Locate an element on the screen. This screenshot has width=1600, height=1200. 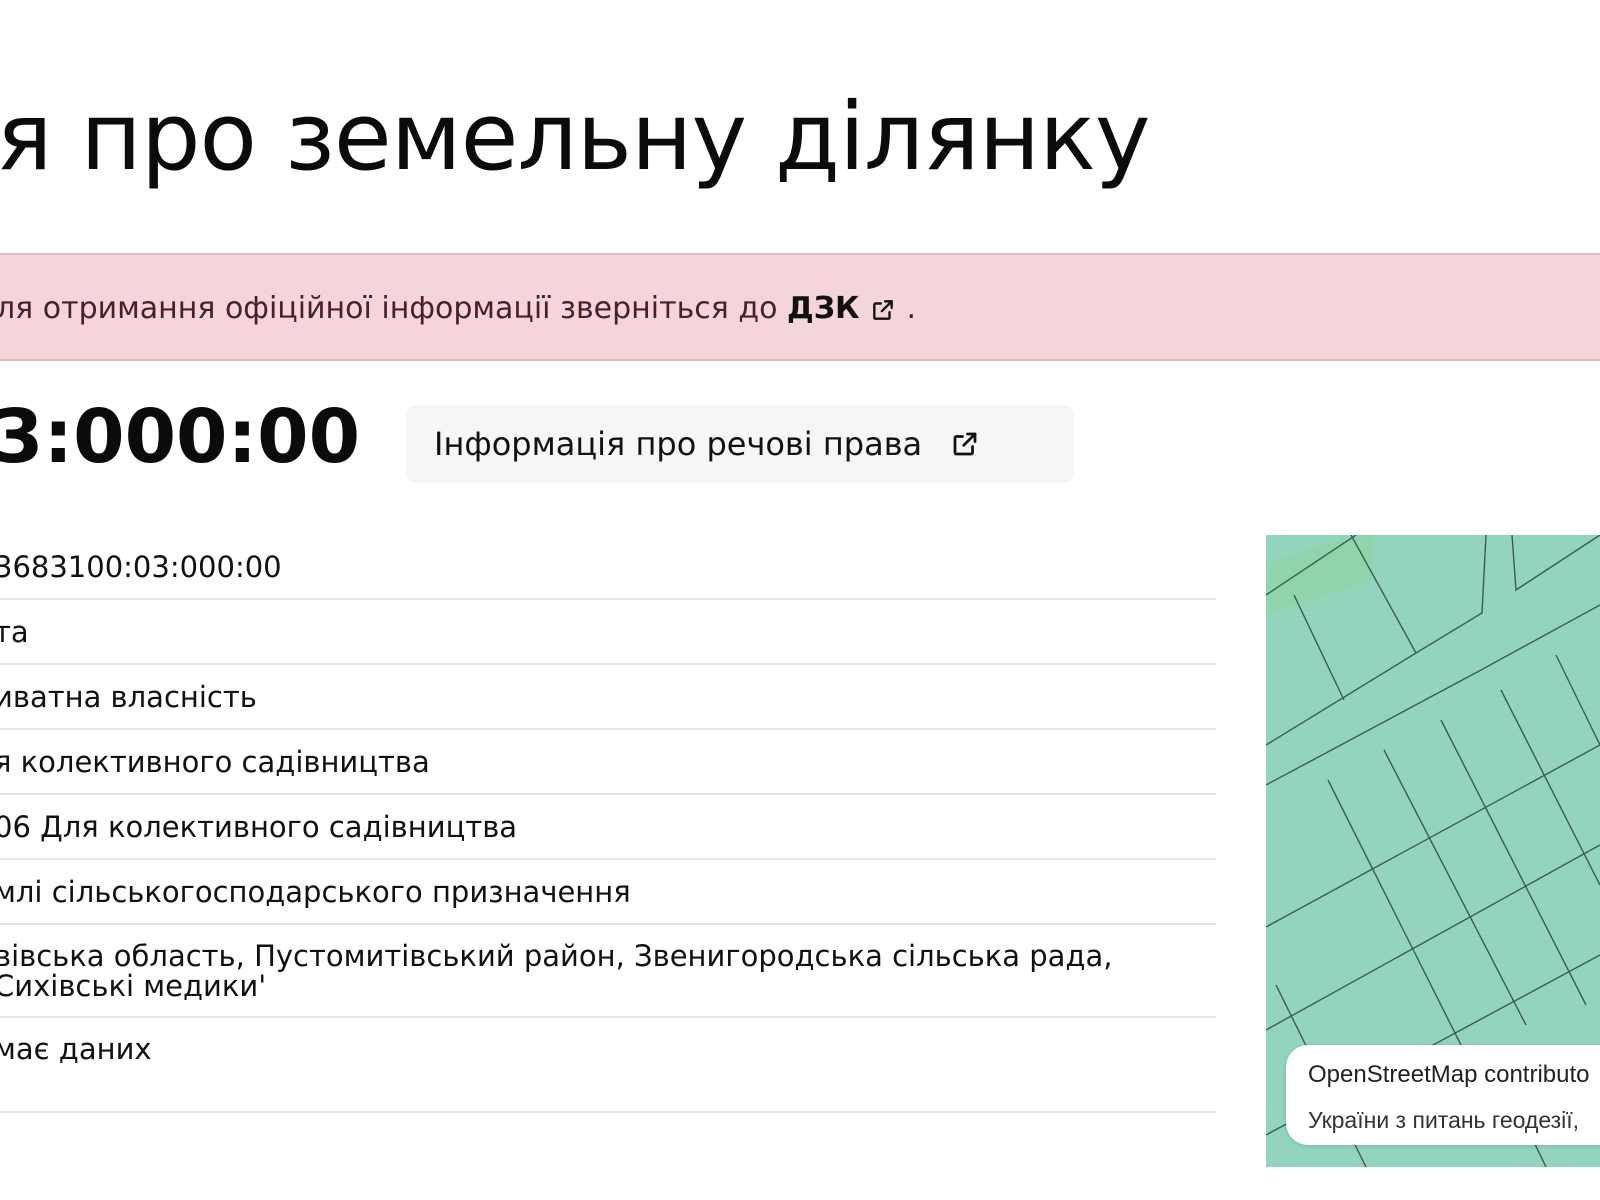
detail-row-area: та is located at coordinates (608, 632).